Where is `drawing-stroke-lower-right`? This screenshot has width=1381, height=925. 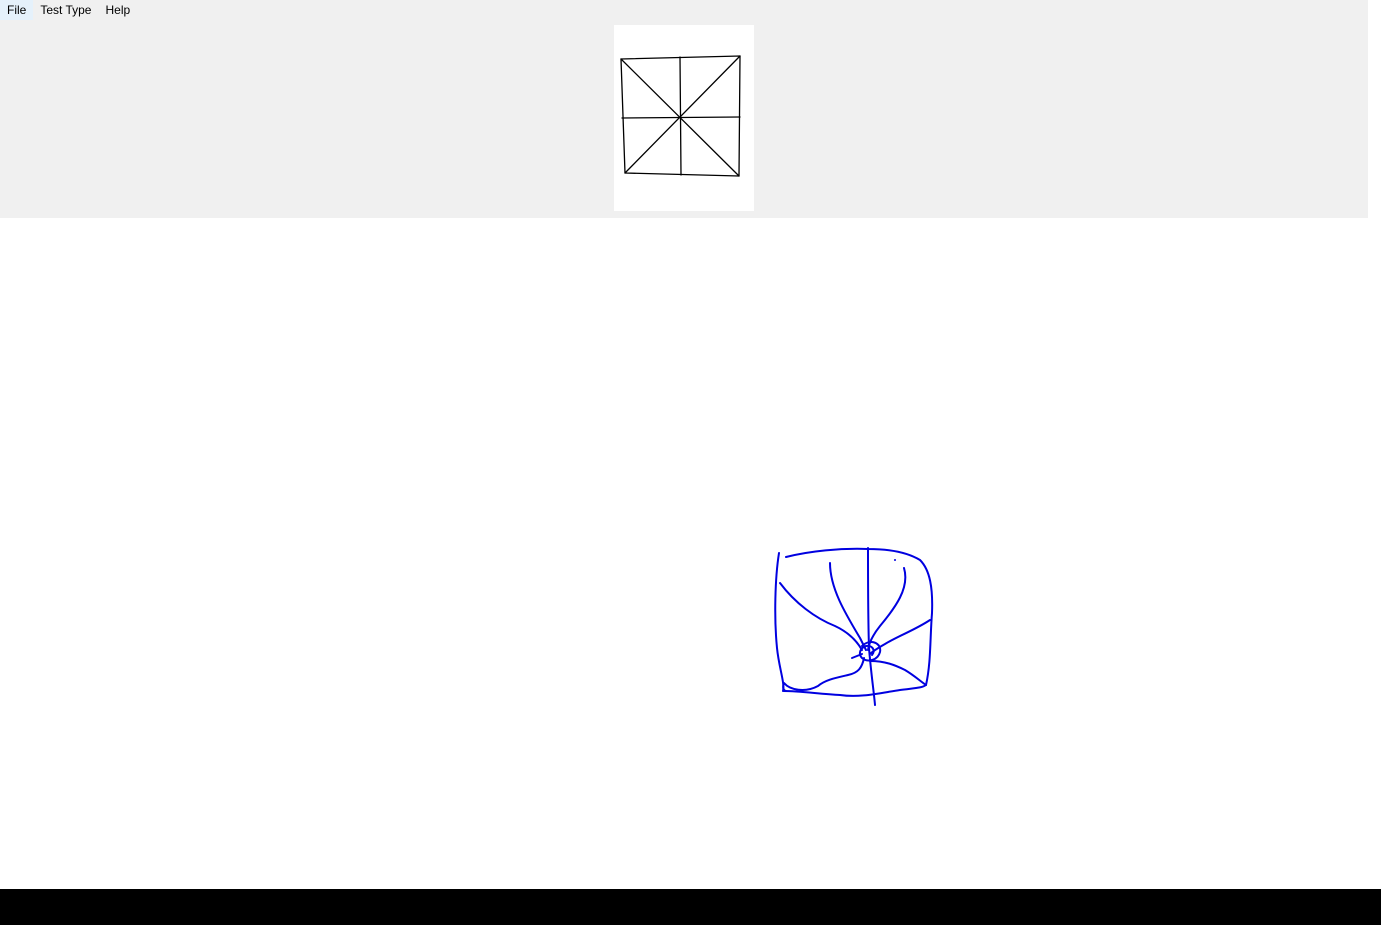 drawing-stroke-lower-right is located at coordinates (898, 673).